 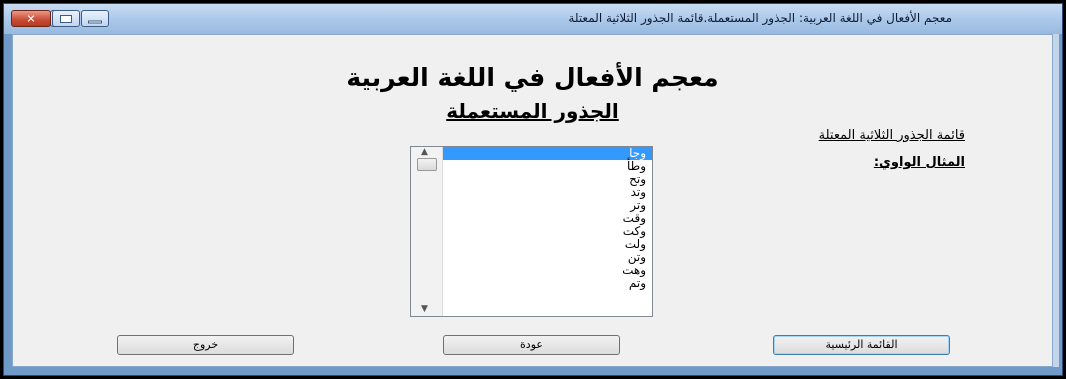 I want to click on window-right-edge, so click(x=1056, y=200).